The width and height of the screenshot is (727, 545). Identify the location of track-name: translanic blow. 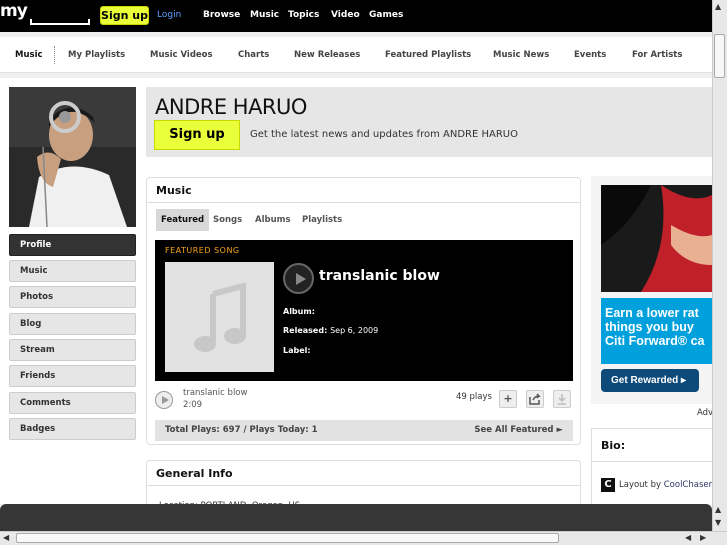
(215, 393).